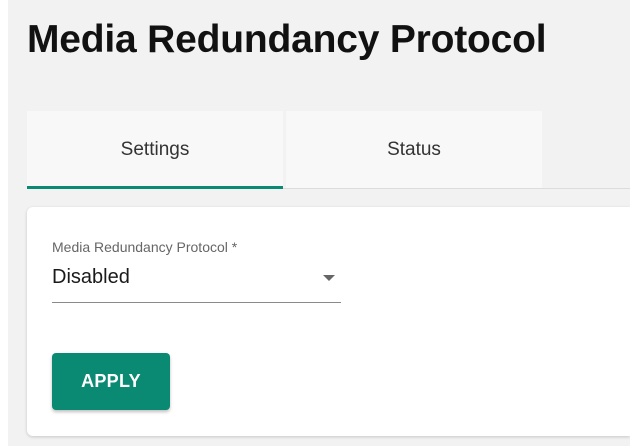 The image size is (630, 446). What do you see at coordinates (111, 381) in the screenshot?
I see `apply-button: APPLY` at bounding box center [111, 381].